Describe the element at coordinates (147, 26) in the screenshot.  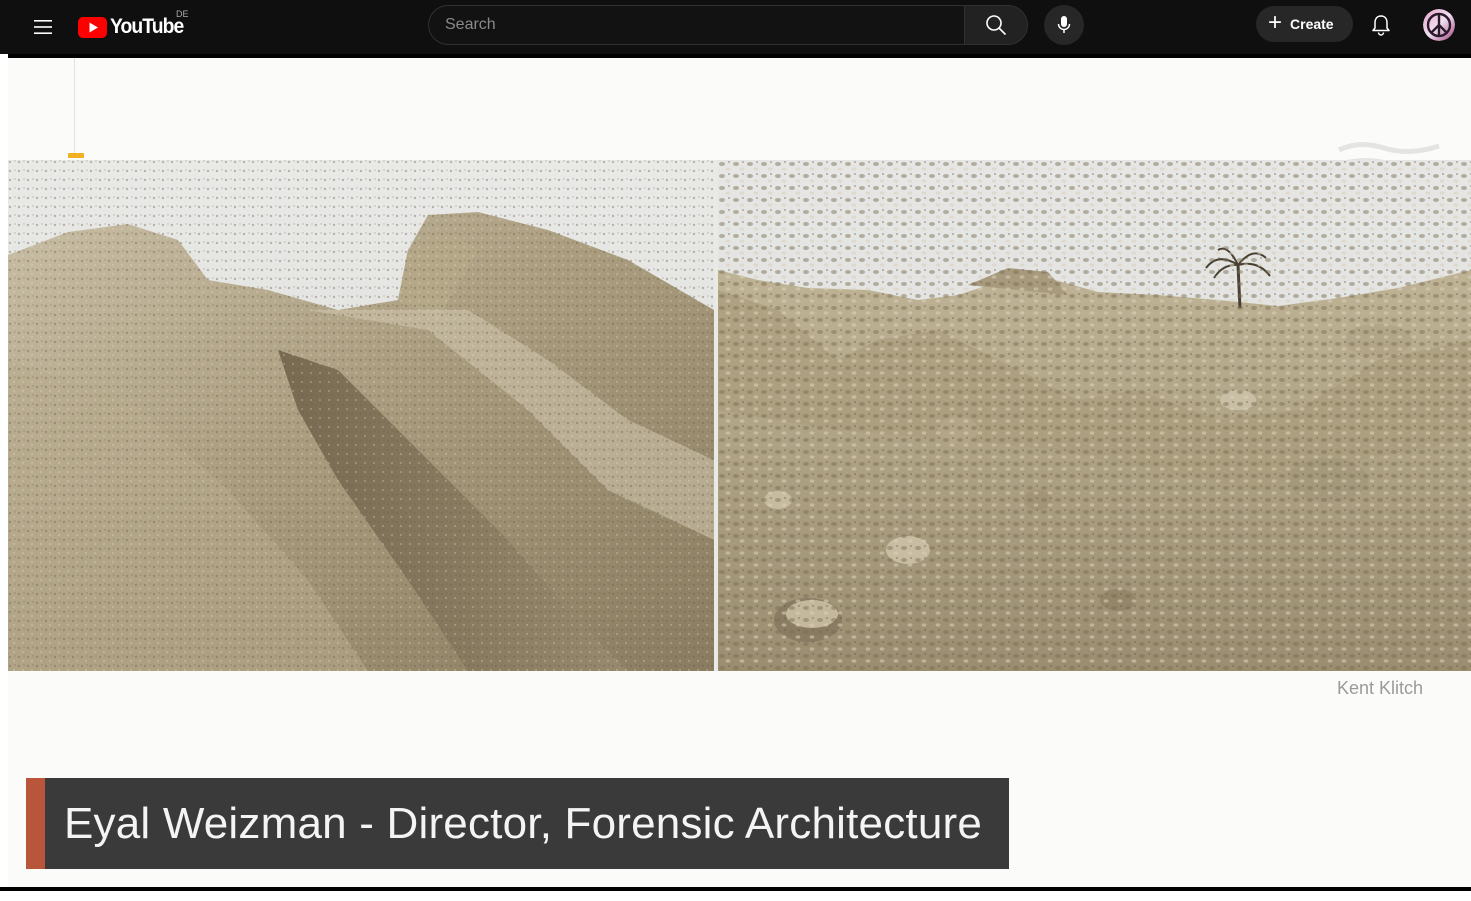
I see `logo-wordmark: YouTube` at that location.